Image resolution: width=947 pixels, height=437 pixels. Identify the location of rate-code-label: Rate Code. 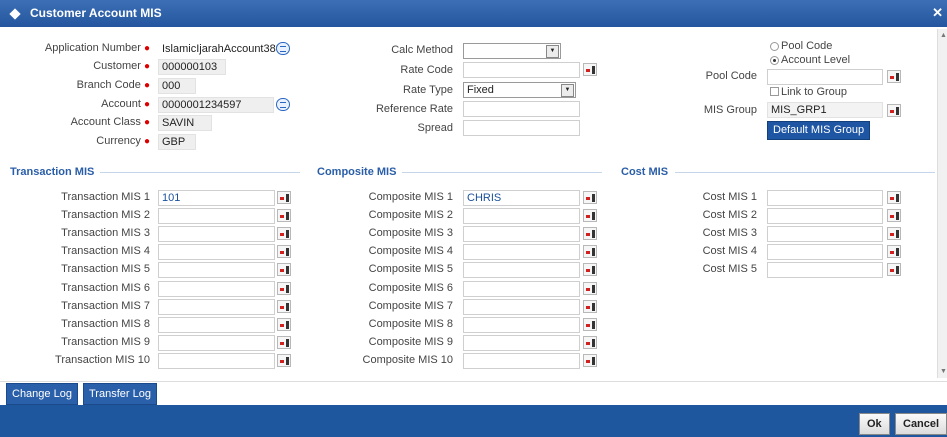
(426, 70).